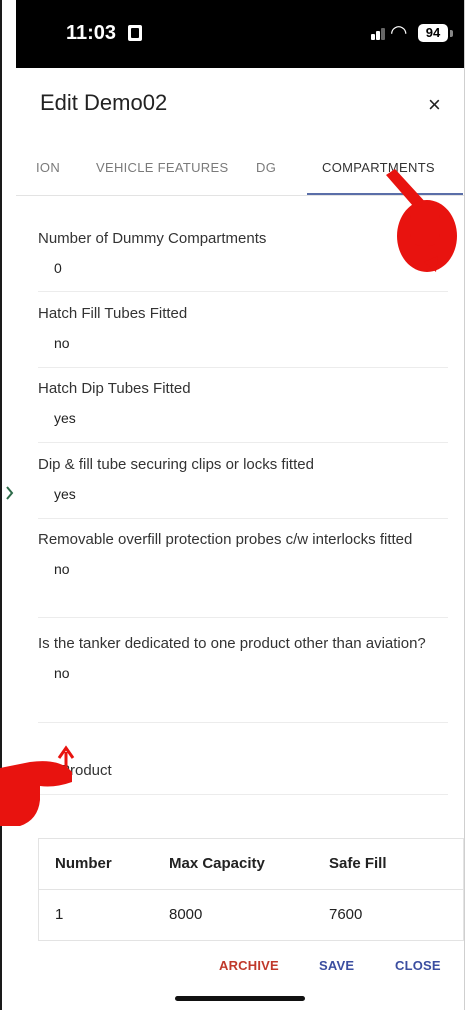 This screenshot has width=467, height=1010. I want to click on chevron-right-icon, so click(10, 493).